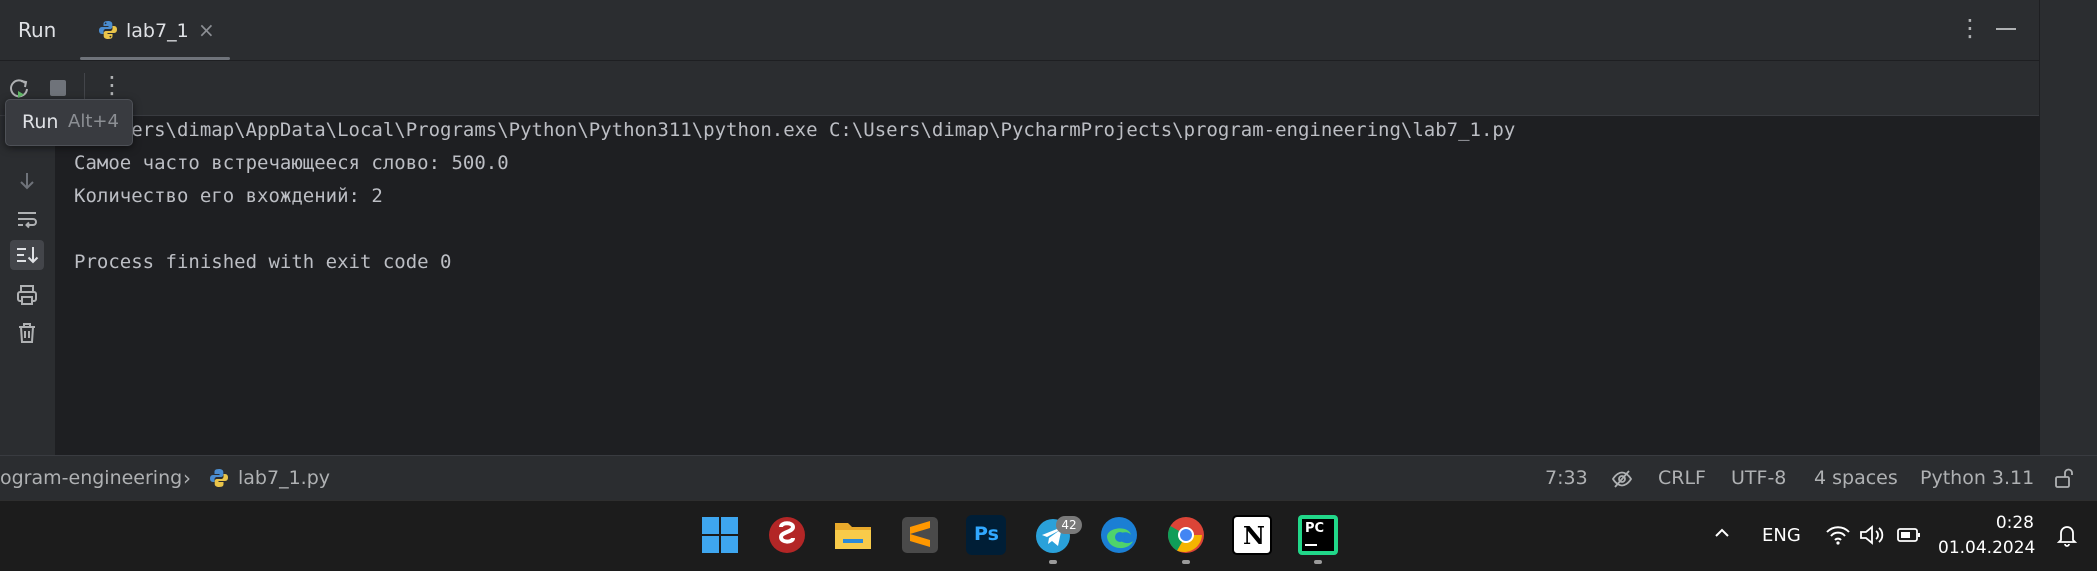  I want to click on windows-taskbar: Ps 42 N PC ENG 0:28 01.04.2024, so click(1048, 535).